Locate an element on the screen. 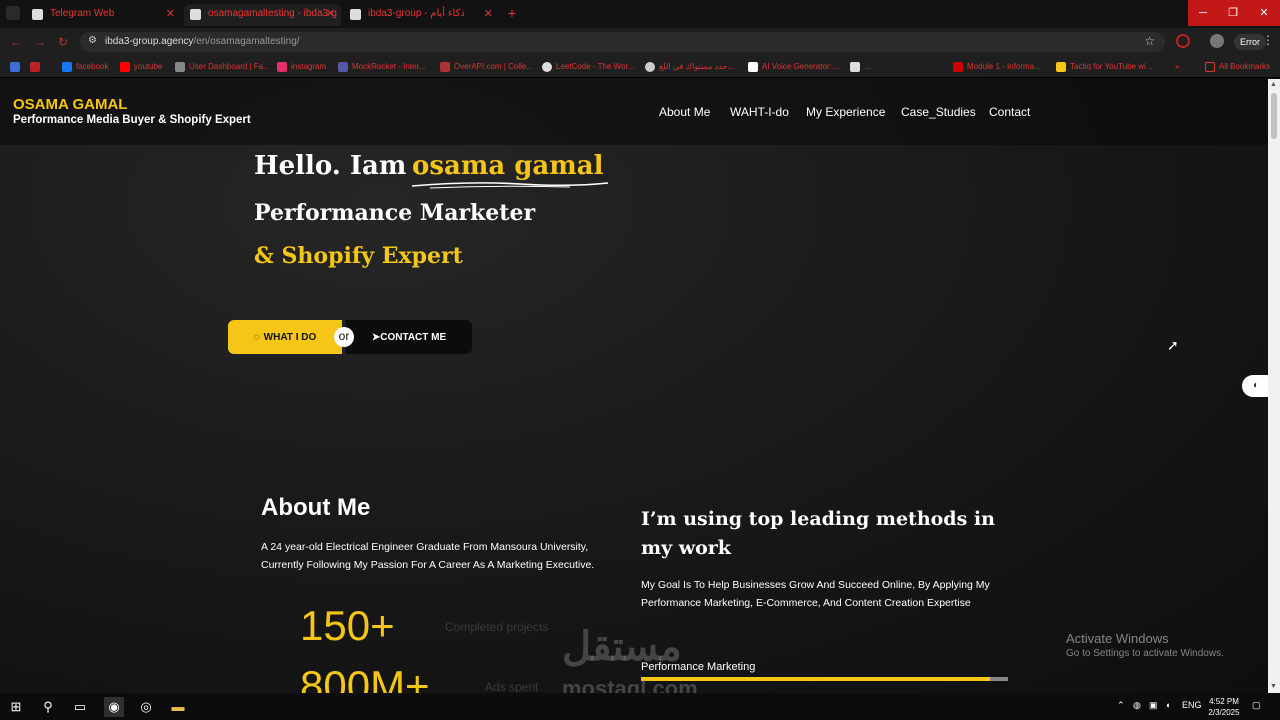 This screenshot has height=720, width=1280. task-view-icon: ▭ is located at coordinates (80, 707).